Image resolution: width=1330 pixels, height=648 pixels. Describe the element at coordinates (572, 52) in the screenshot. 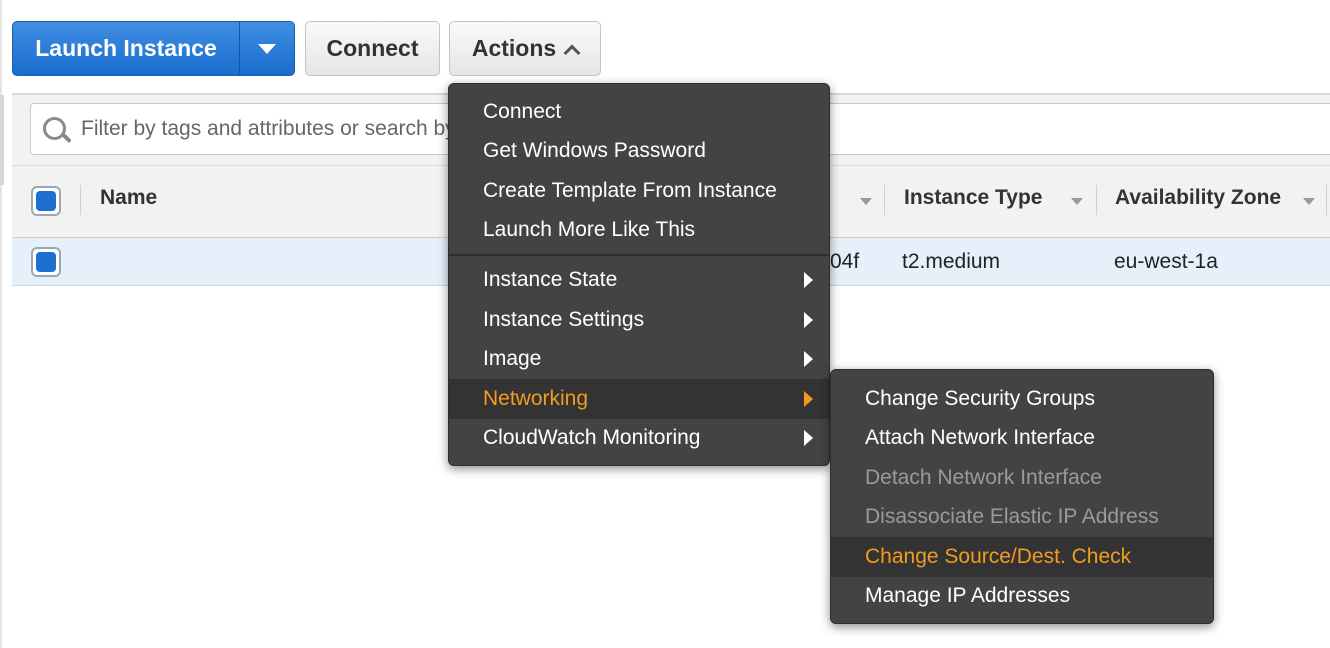

I see `chevron-up-icon` at that location.